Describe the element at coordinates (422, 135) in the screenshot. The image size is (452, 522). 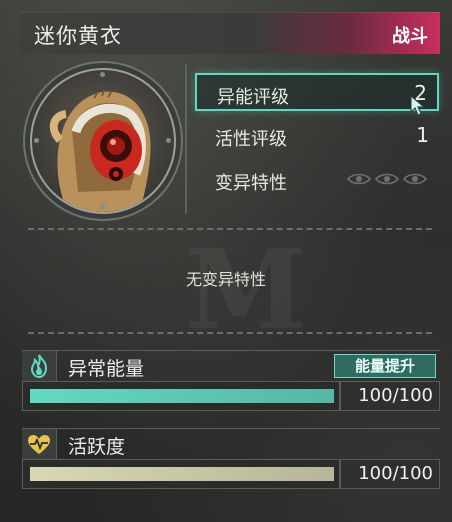
I see `stat-value: 1` at that location.